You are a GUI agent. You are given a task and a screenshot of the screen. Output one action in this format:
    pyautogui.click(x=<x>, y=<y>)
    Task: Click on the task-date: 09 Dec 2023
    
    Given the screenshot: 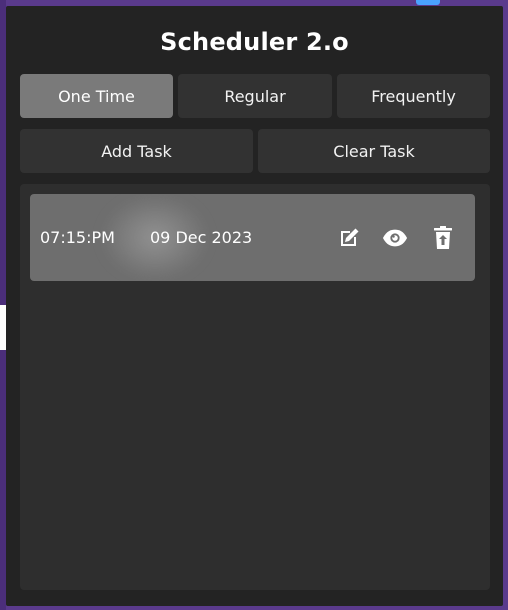 What is the action you would take?
    pyautogui.click(x=201, y=237)
    